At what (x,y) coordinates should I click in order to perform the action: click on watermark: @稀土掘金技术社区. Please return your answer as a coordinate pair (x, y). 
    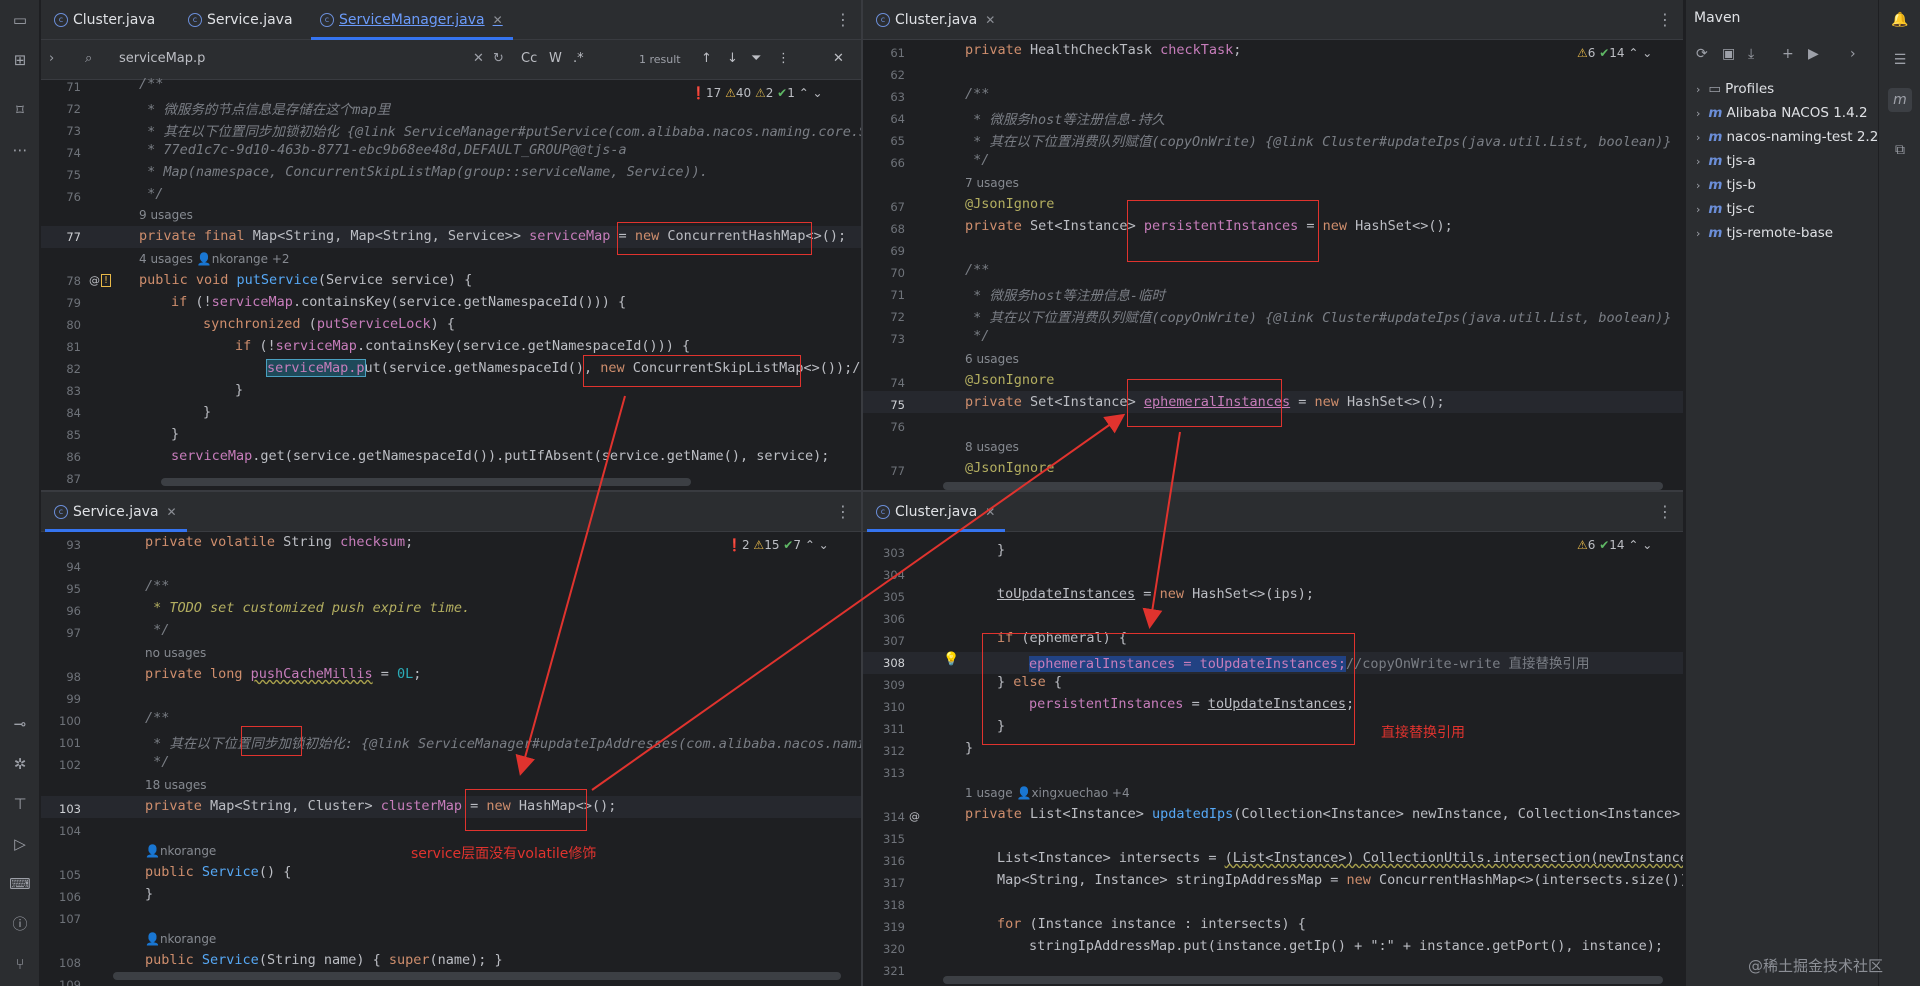
    Looking at the image, I should click on (1816, 966).